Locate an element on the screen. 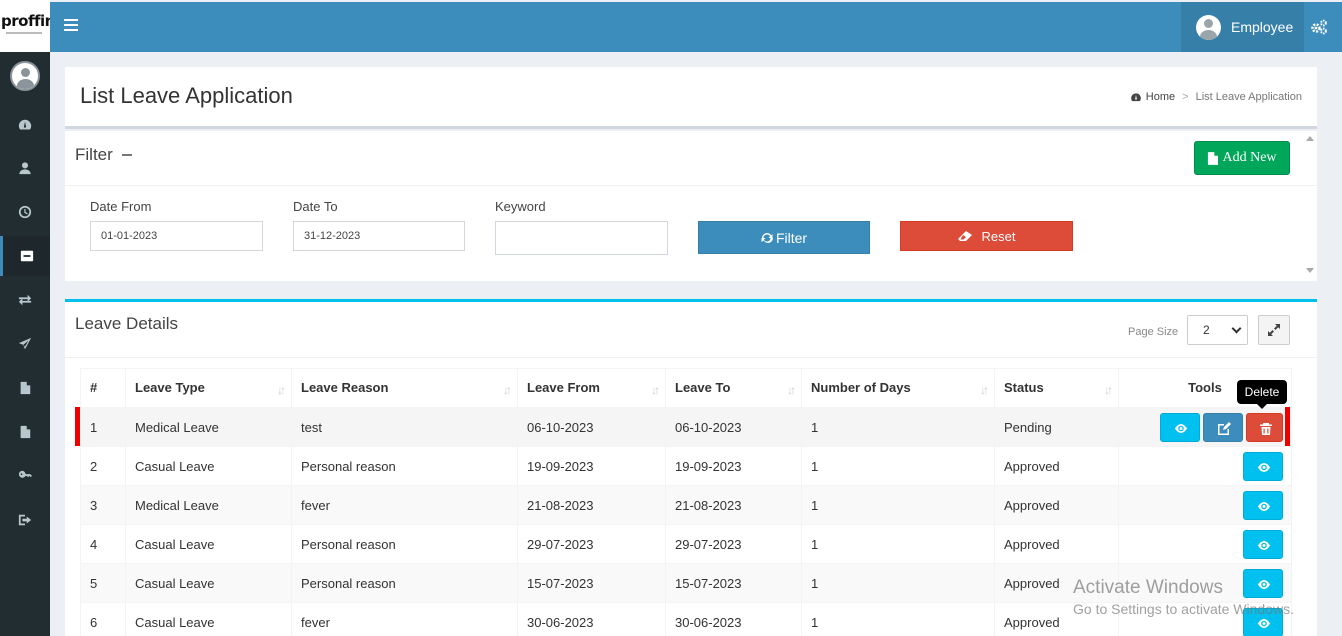 Image resolution: width=1342 pixels, height=636 pixels. plane-icon is located at coordinates (25, 343).